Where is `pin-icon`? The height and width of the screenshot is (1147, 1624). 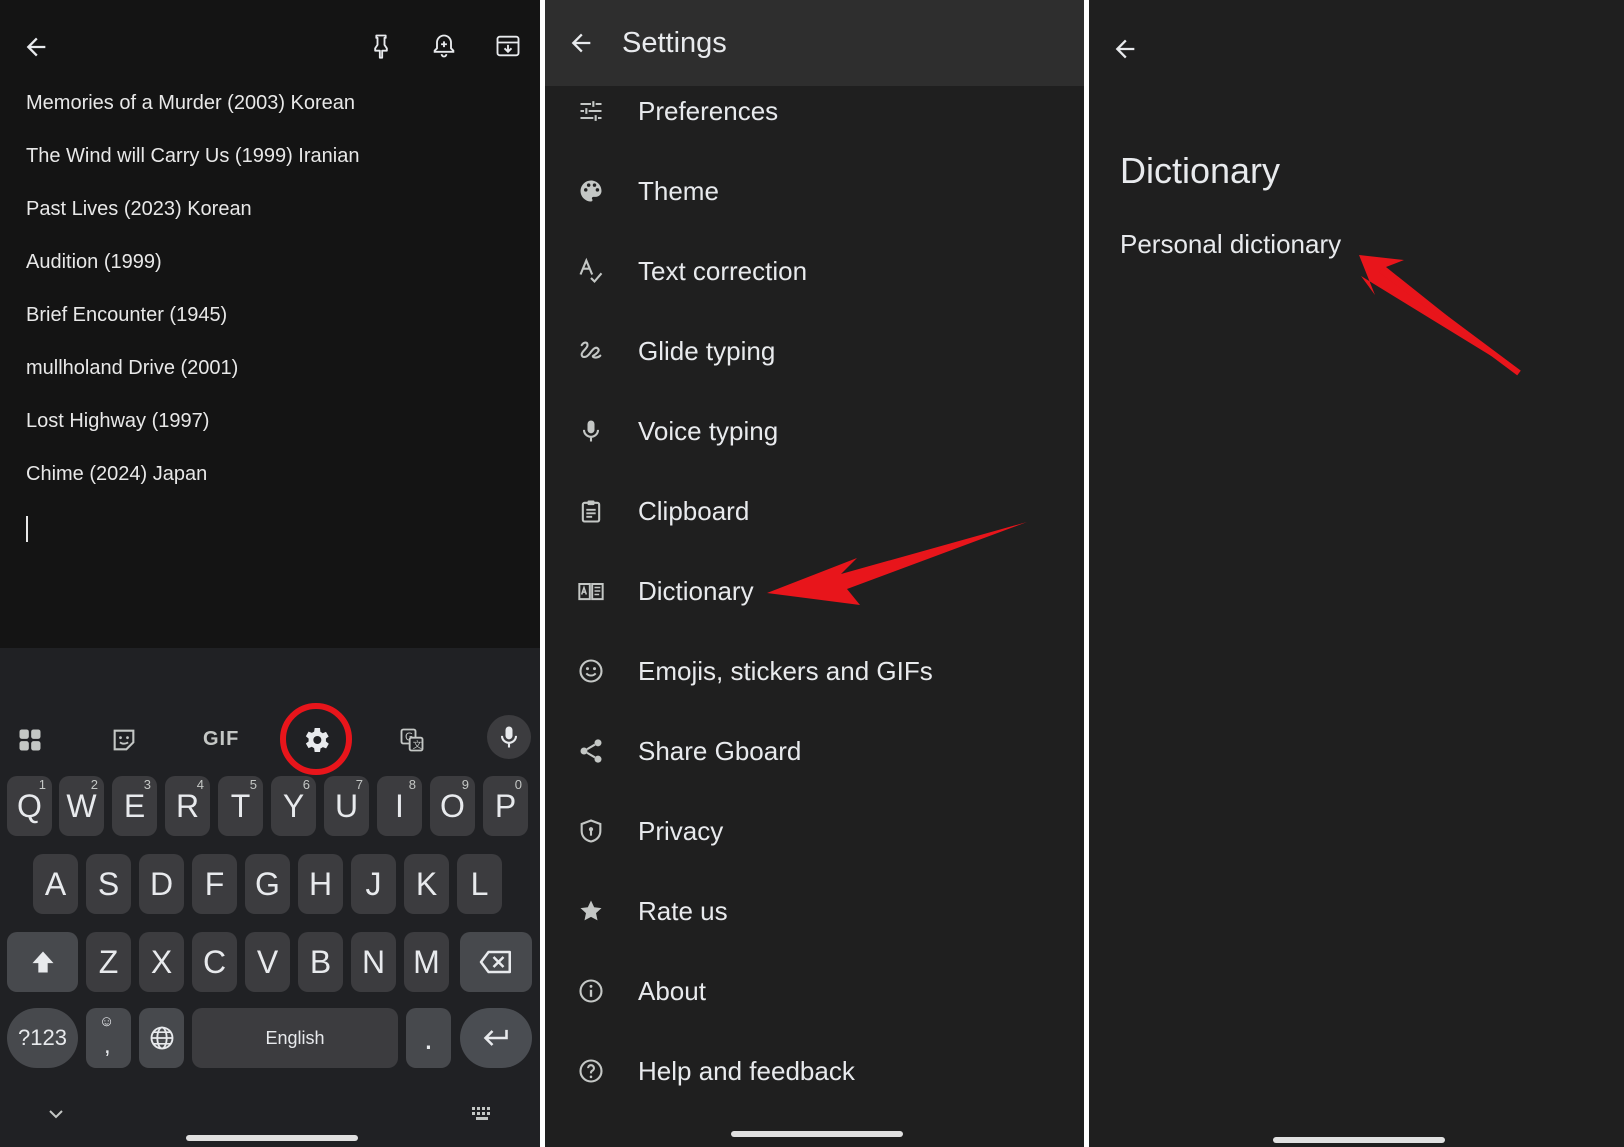
pin-icon is located at coordinates (381, 46).